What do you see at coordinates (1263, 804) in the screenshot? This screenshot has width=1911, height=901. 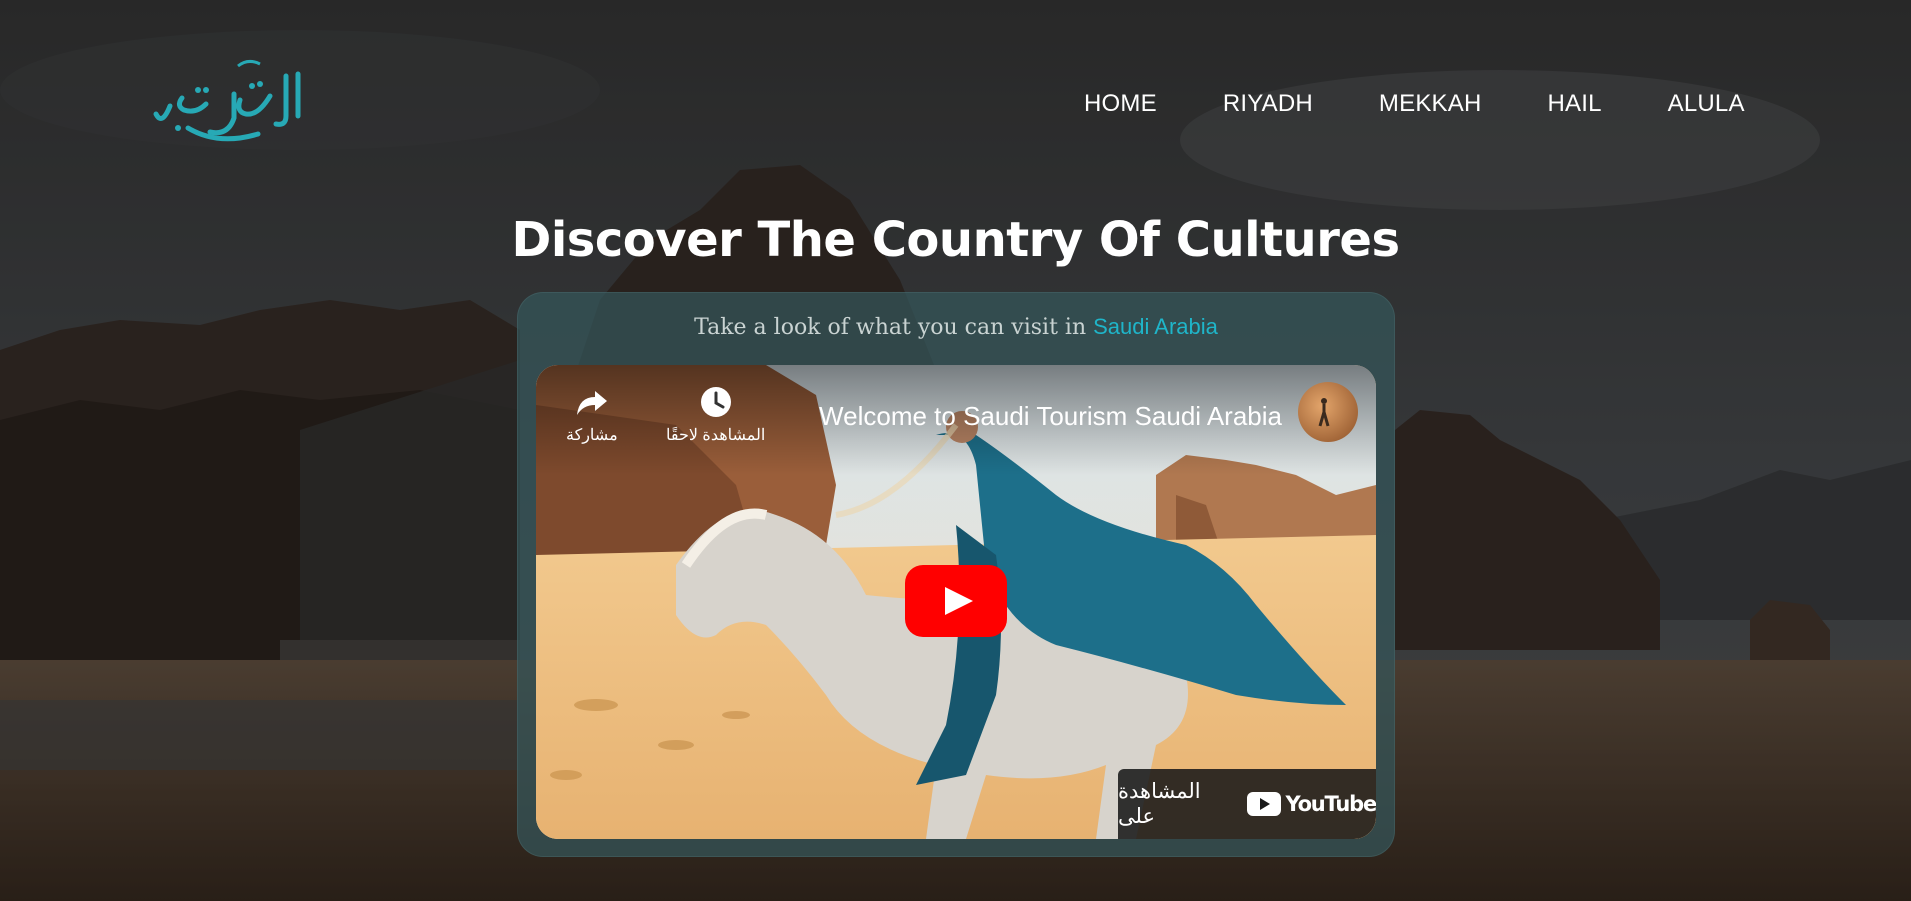 I see `youtube-icon` at bounding box center [1263, 804].